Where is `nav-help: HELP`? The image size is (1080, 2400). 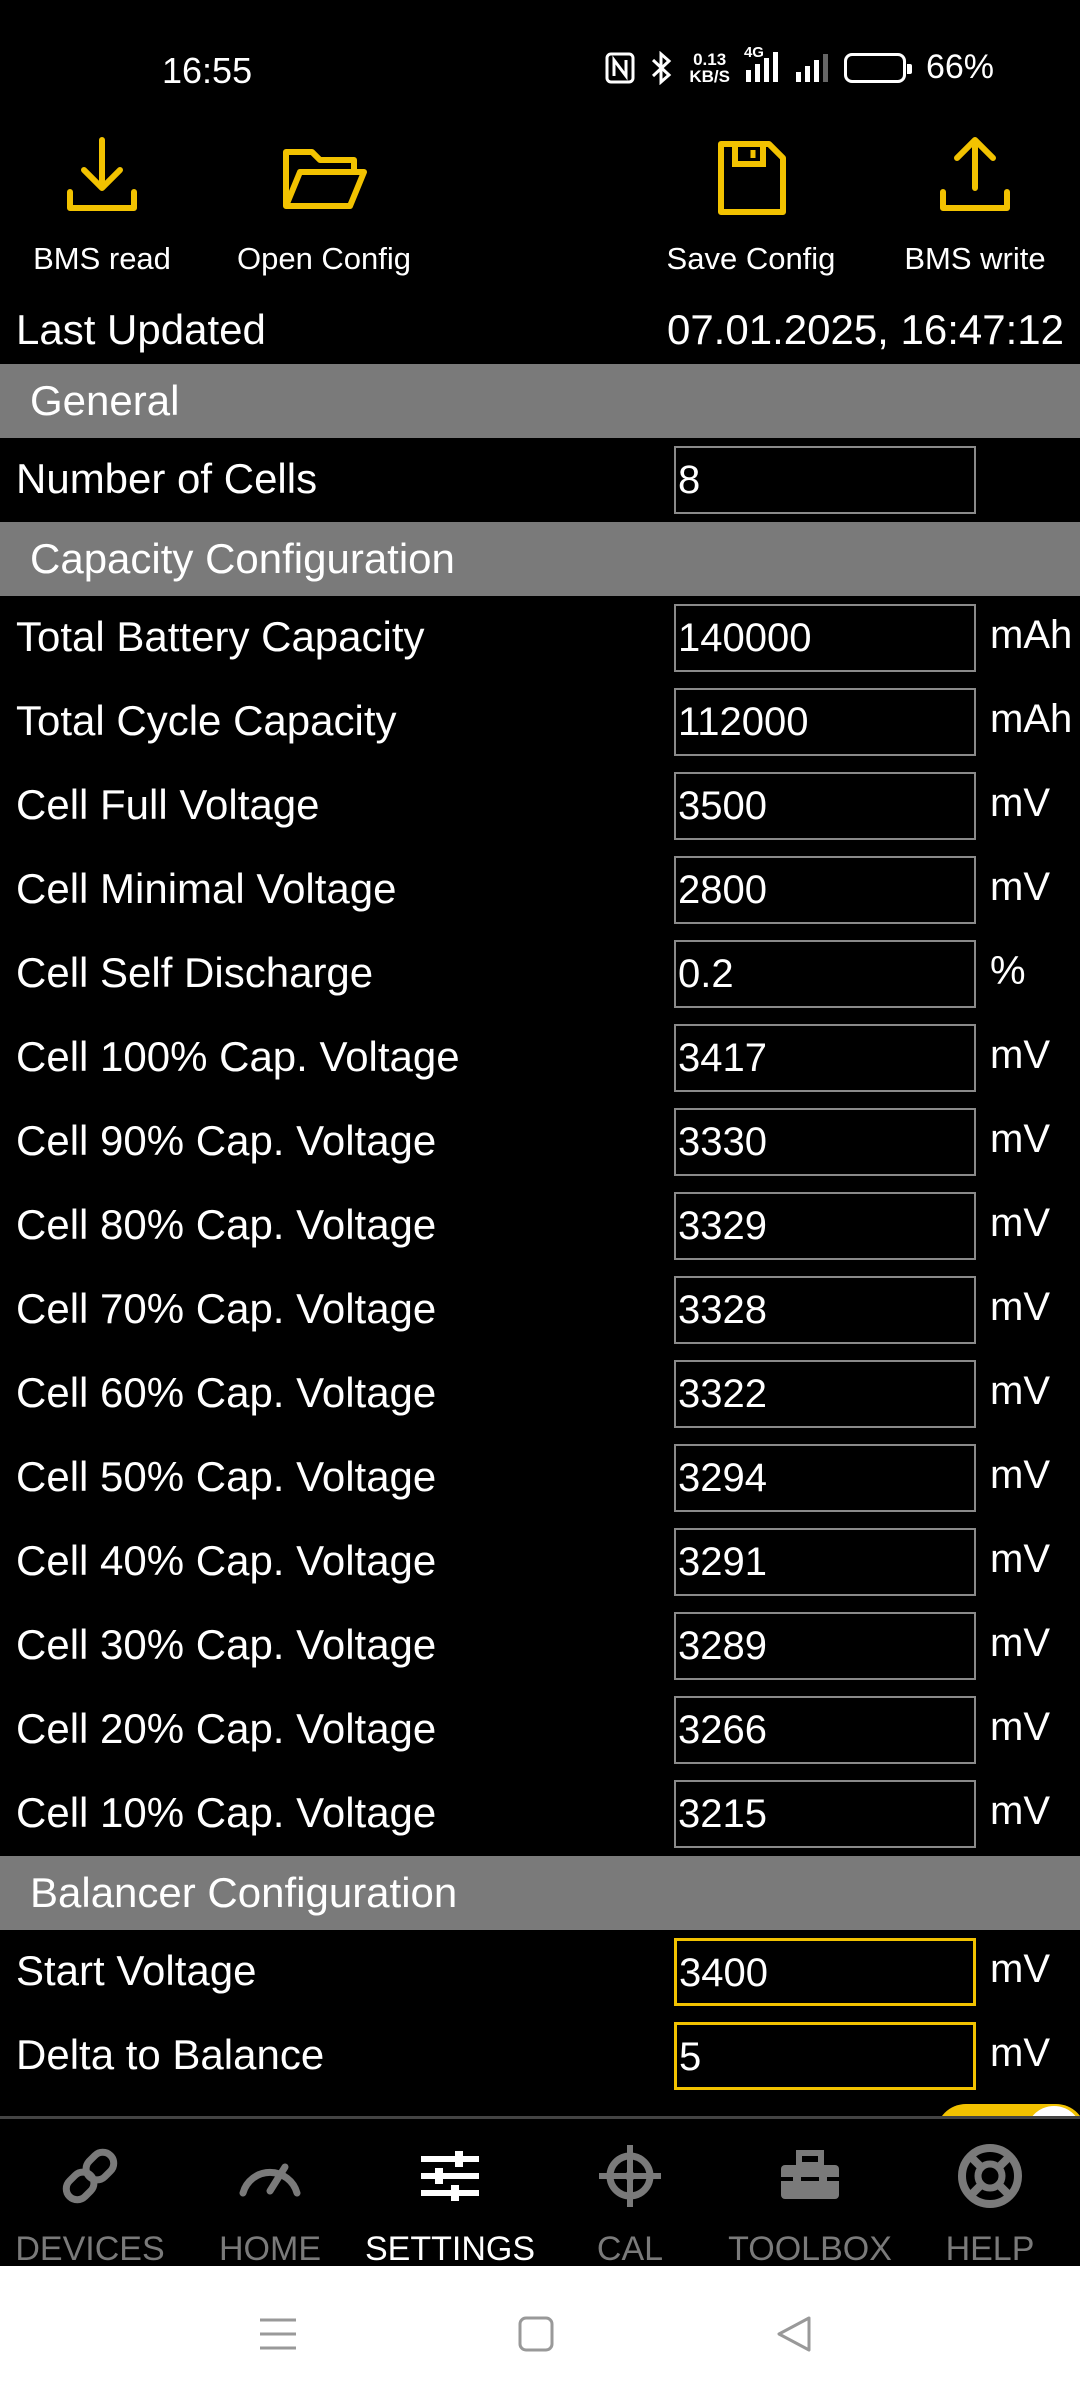 nav-help: HELP is located at coordinates (990, 2194).